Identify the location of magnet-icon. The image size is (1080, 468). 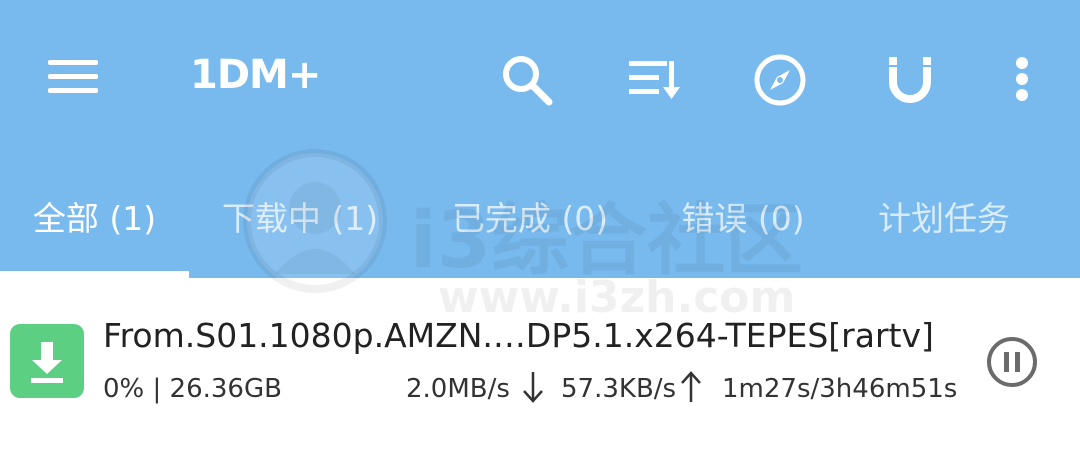
(910, 80).